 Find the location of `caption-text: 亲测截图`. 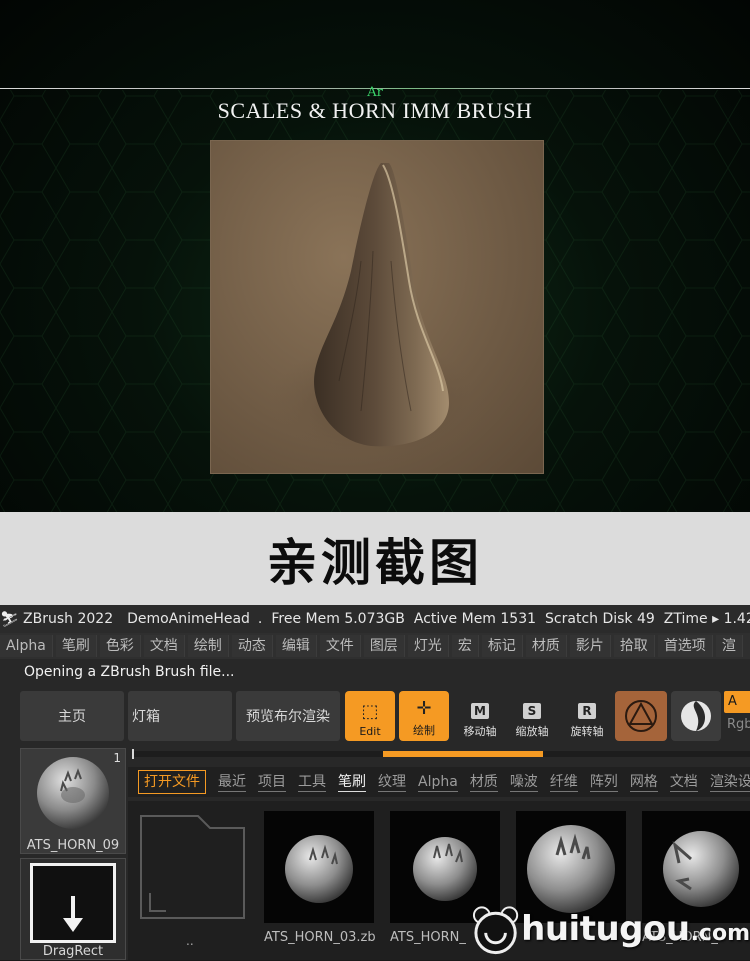

caption-text: 亲测截图 is located at coordinates (375, 562).